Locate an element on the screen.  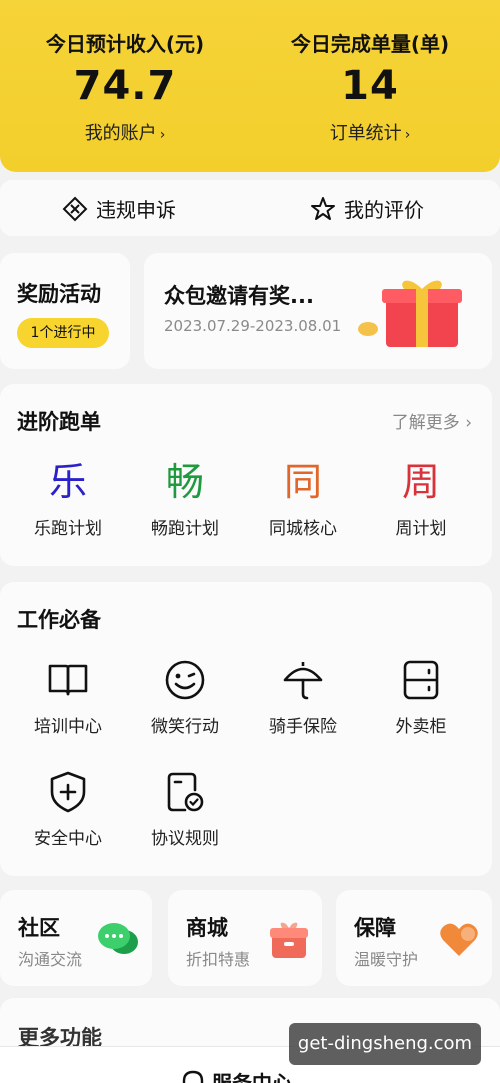
my-account-link: 我的账户 › is located at coordinates (125, 132).